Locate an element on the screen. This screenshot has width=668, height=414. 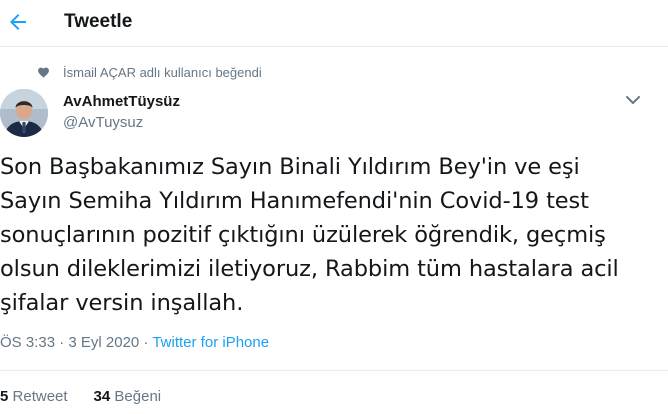
back-arrow-icon is located at coordinates (18, 22).